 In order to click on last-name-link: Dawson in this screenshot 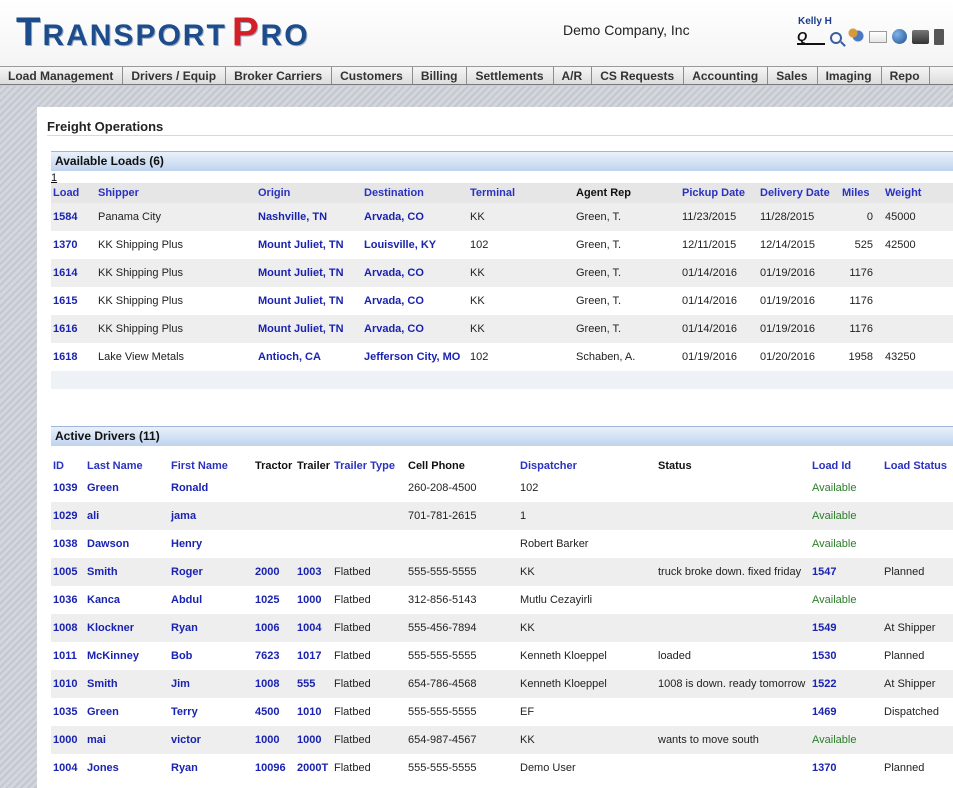, I will do `click(127, 544)`.